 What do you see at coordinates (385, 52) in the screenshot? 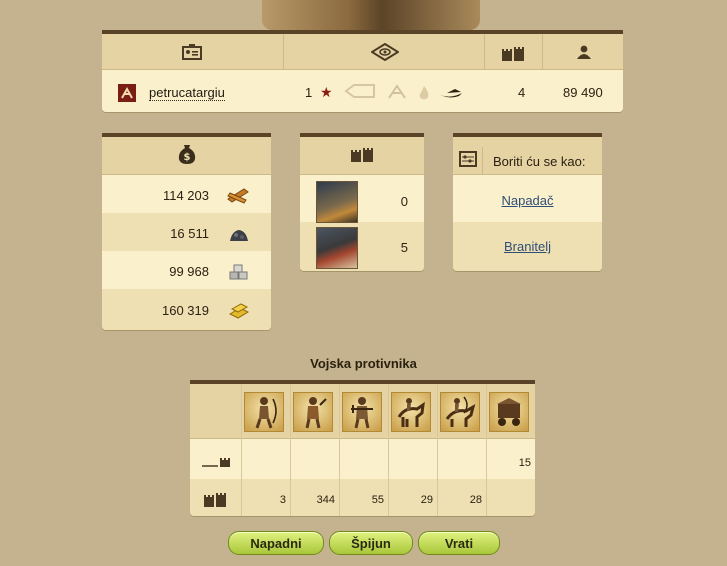
I see `map-eye-icon` at bounding box center [385, 52].